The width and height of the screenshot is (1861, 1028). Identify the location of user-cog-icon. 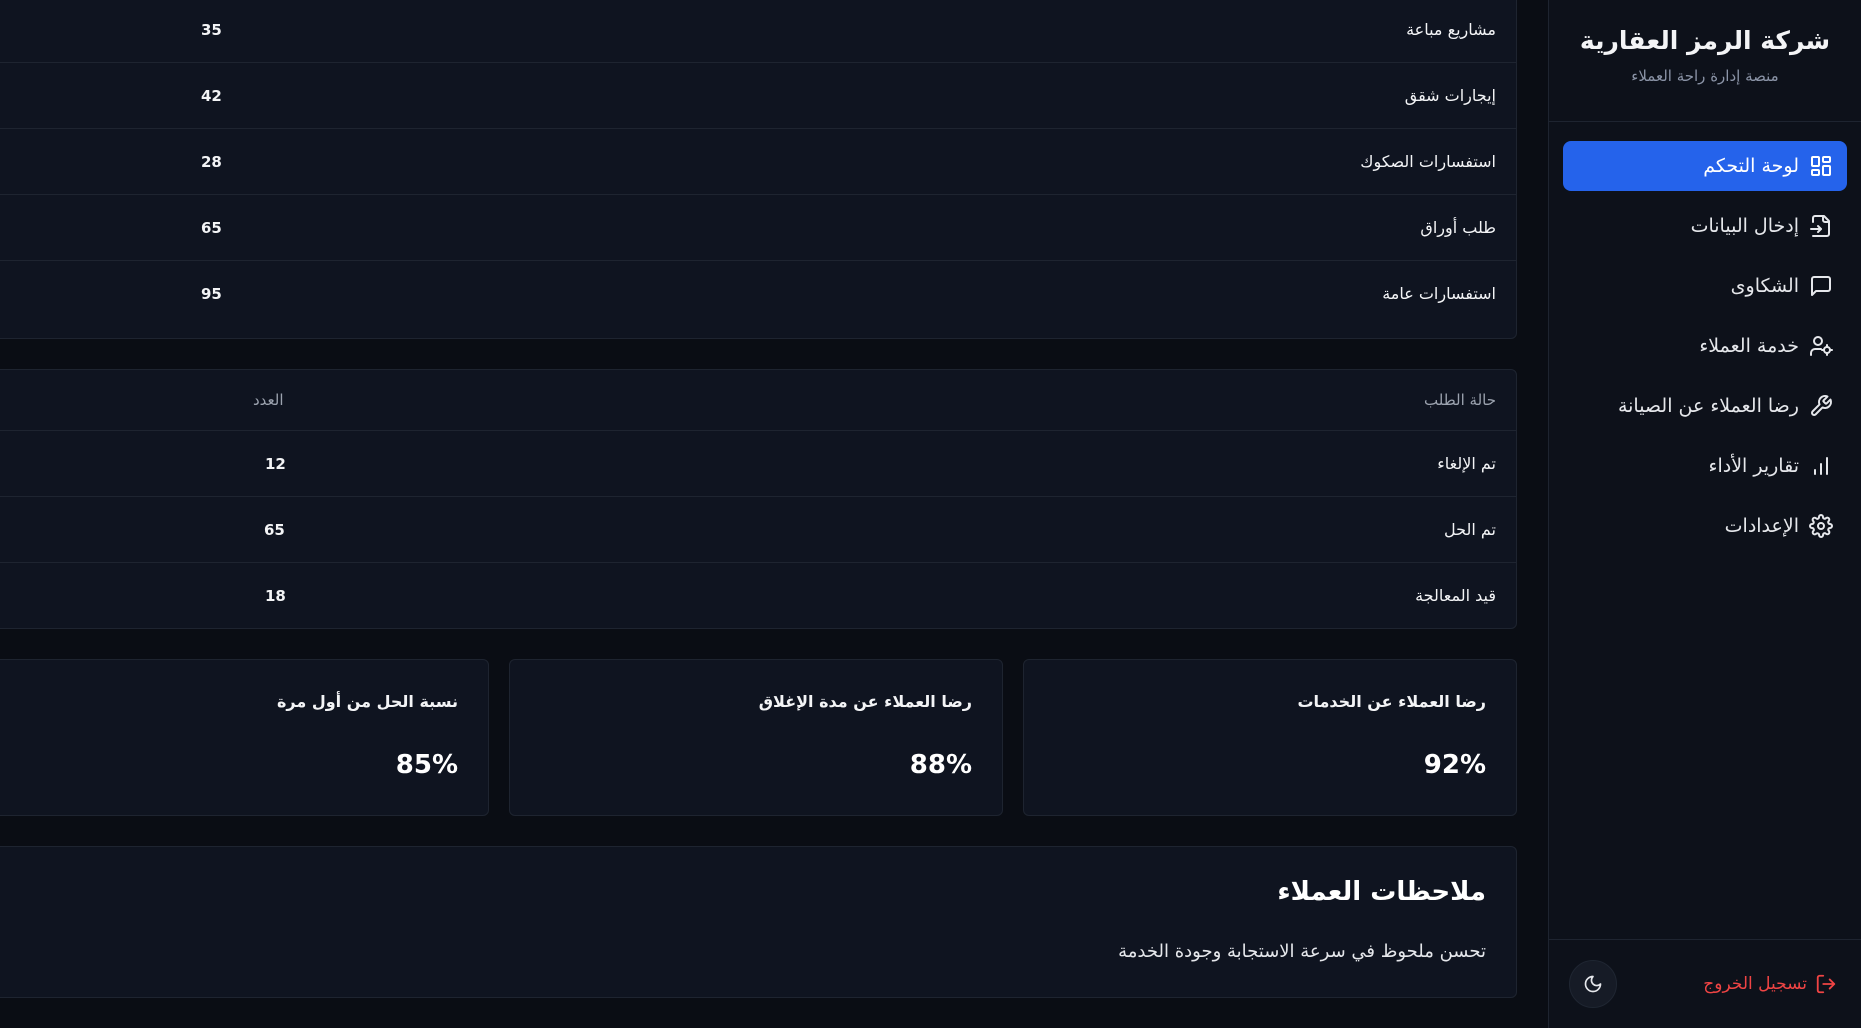
(1821, 346).